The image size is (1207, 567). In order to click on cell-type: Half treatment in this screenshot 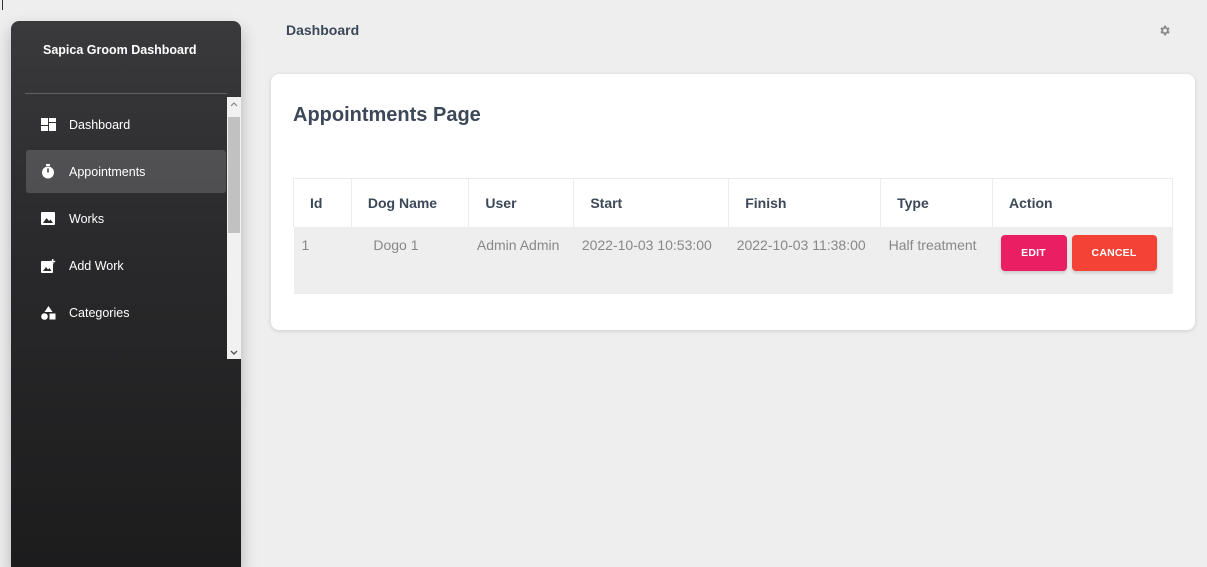, I will do `click(932, 244)`.